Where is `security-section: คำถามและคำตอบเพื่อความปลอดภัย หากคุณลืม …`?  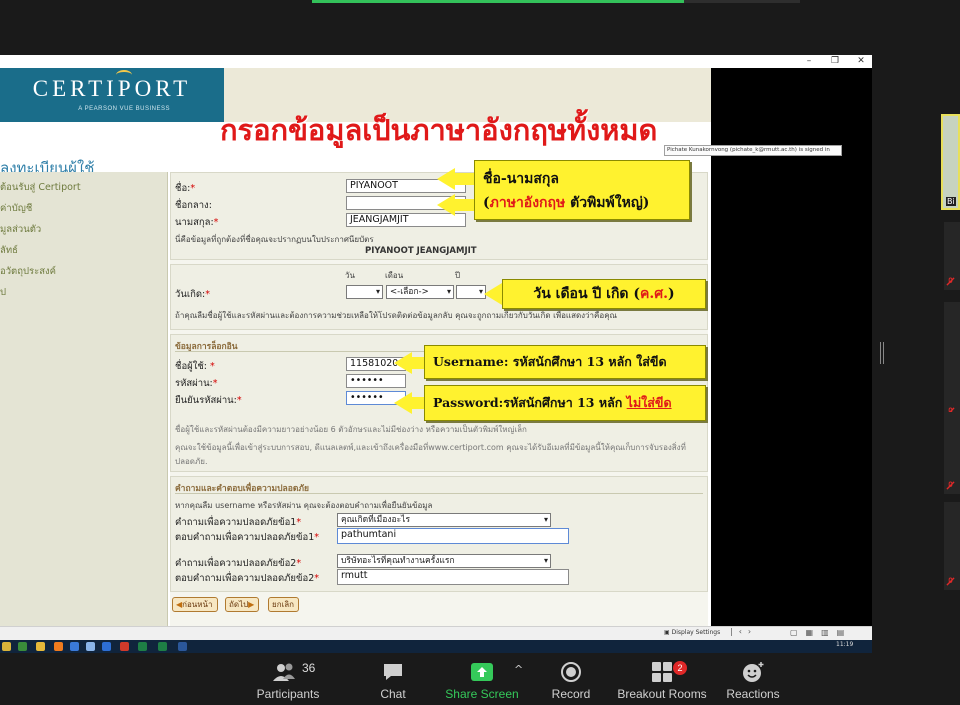
security-section: คำถามและคำตอบเพื่อความปลอดภัย หากคุณลืม … is located at coordinates (439, 534).